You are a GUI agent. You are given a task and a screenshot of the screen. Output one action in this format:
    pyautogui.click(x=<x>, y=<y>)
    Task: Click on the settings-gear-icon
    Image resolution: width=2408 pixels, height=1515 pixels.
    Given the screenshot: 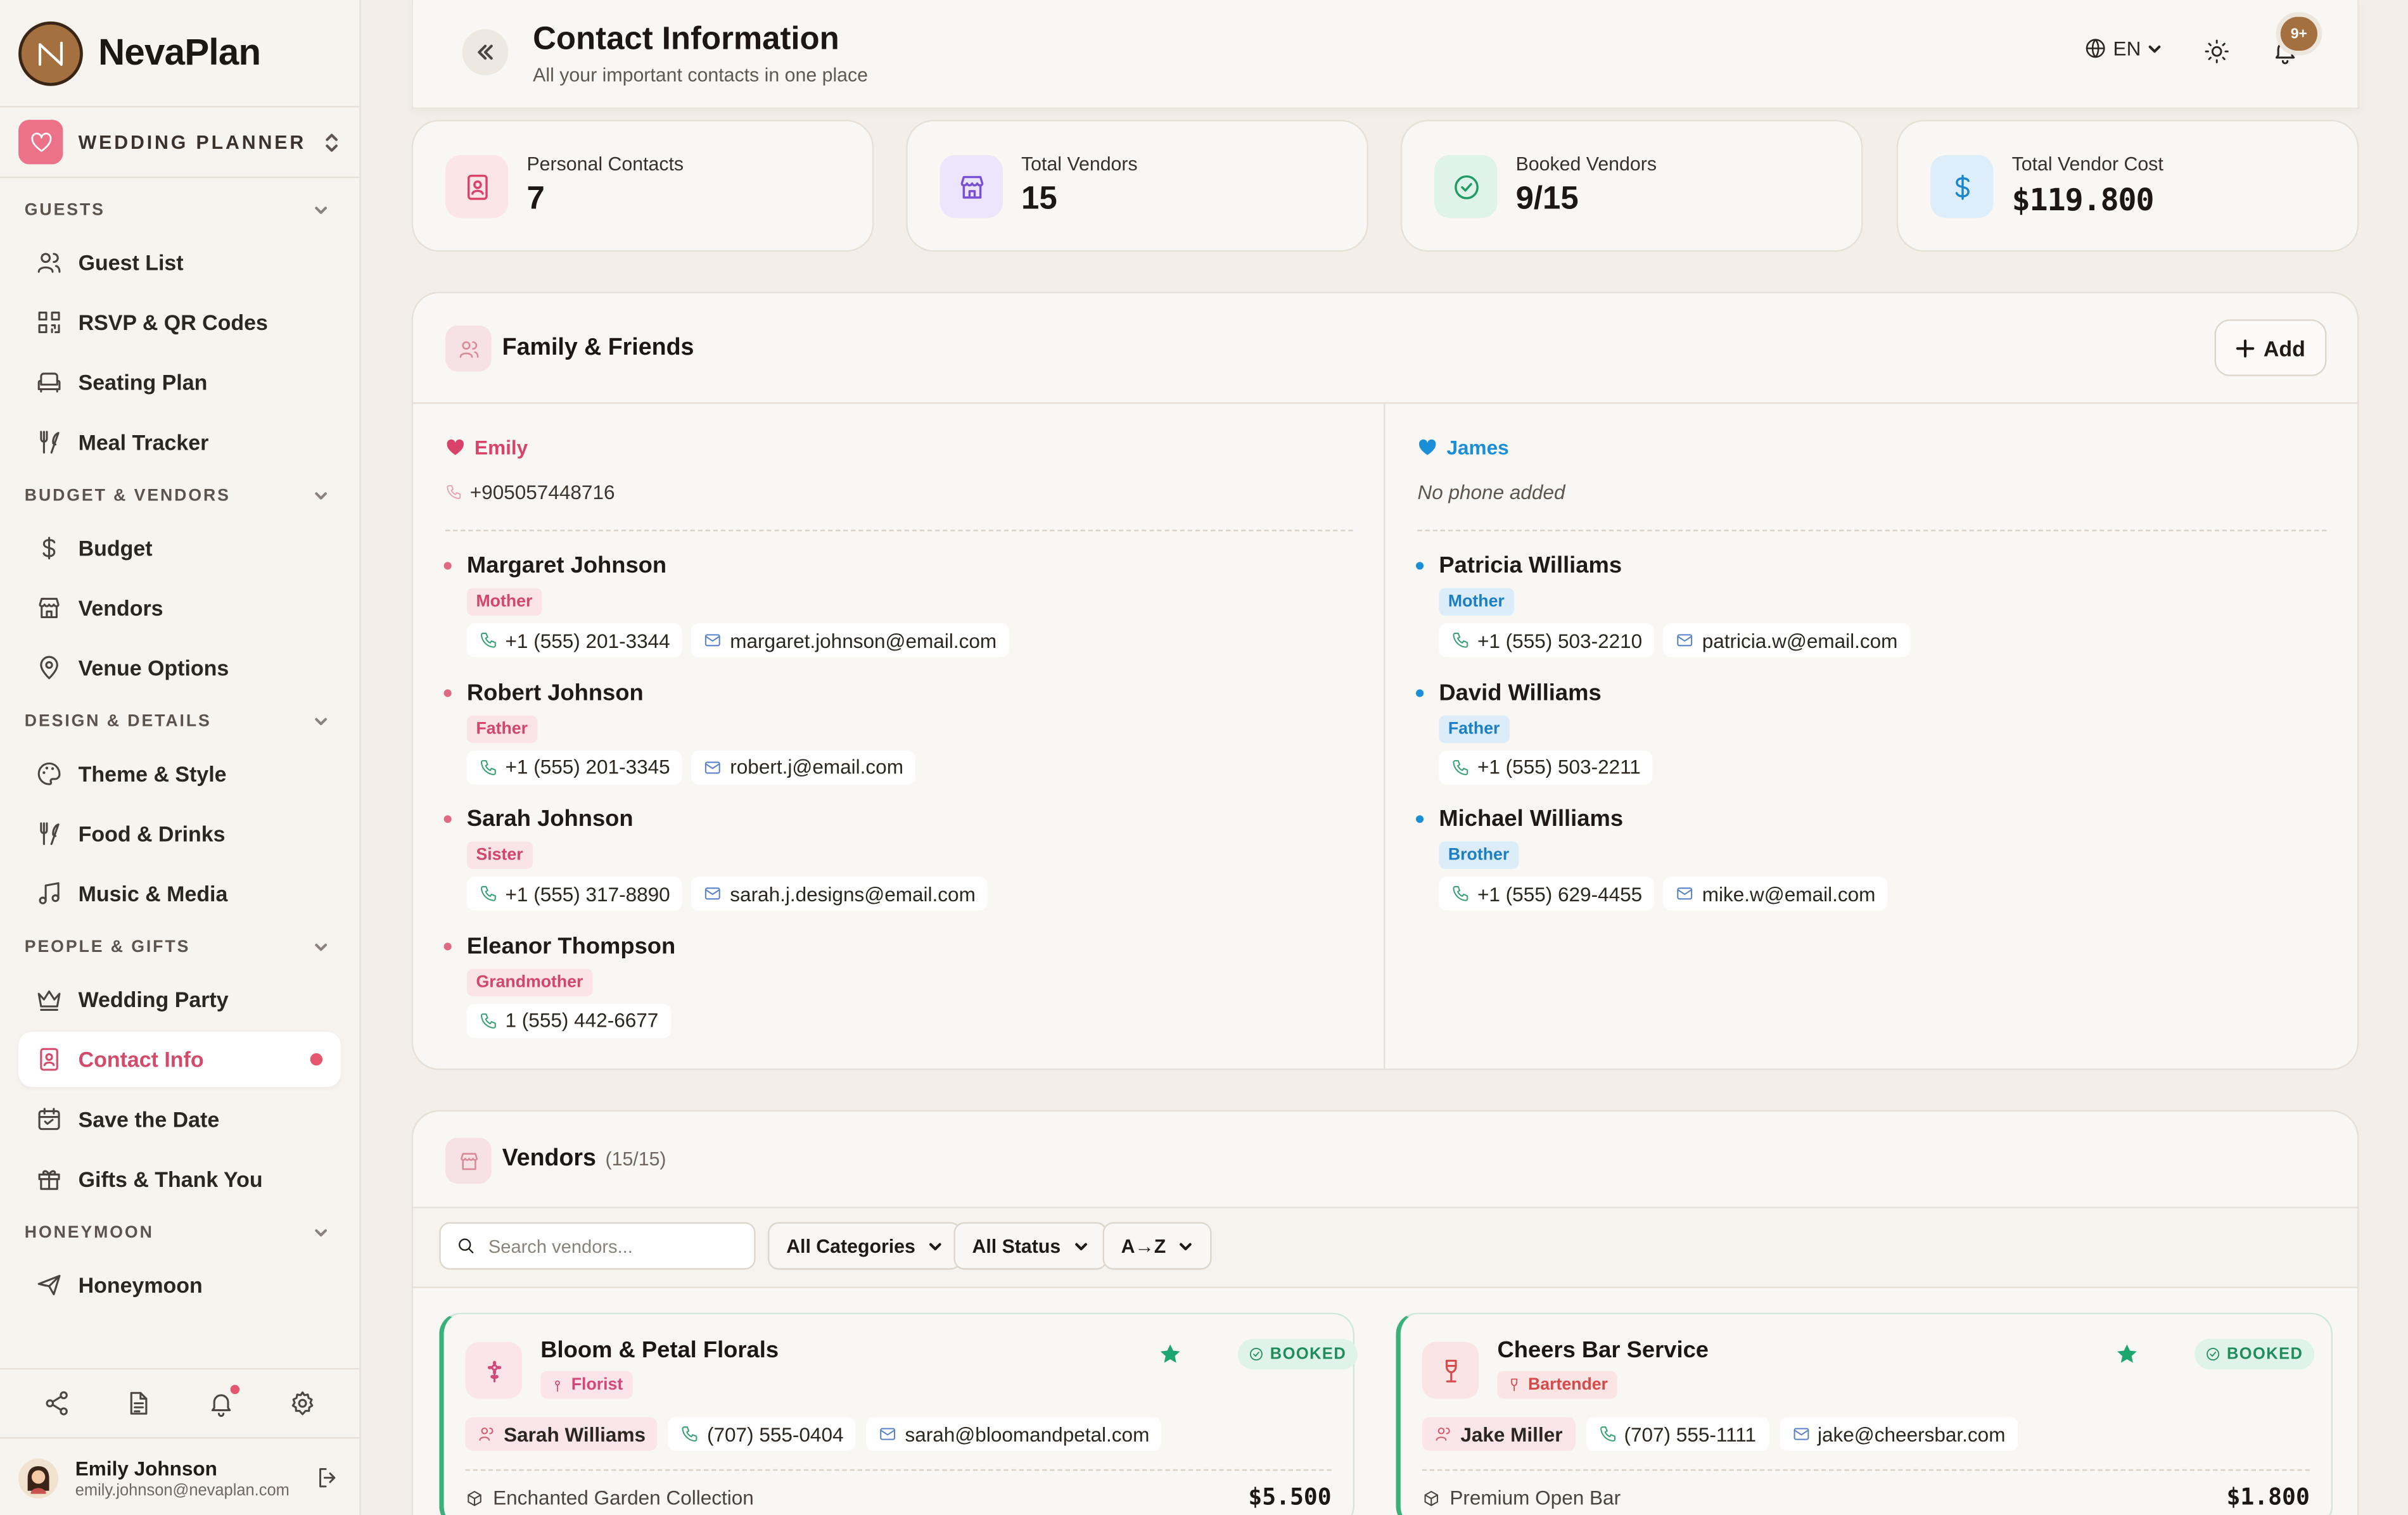 What is the action you would take?
    pyautogui.click(x=303, y=1403)
    